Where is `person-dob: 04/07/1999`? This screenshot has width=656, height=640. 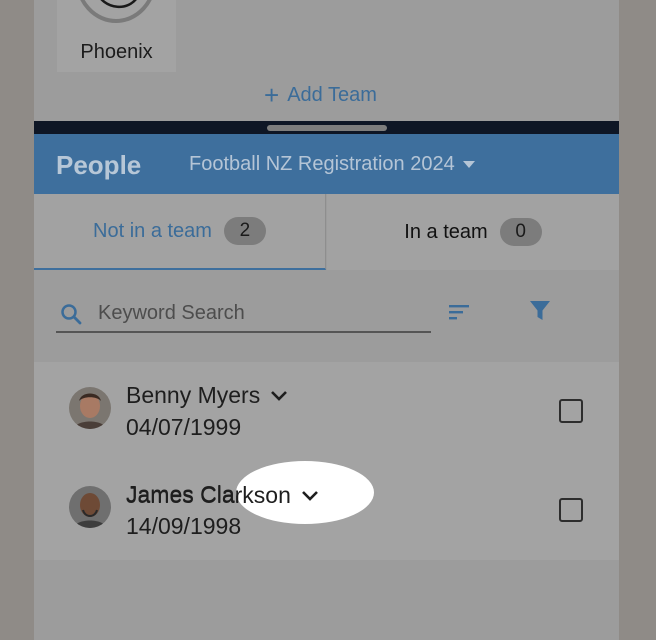
person-dob: 04/07/1999 is located at coordinates (184, 427).